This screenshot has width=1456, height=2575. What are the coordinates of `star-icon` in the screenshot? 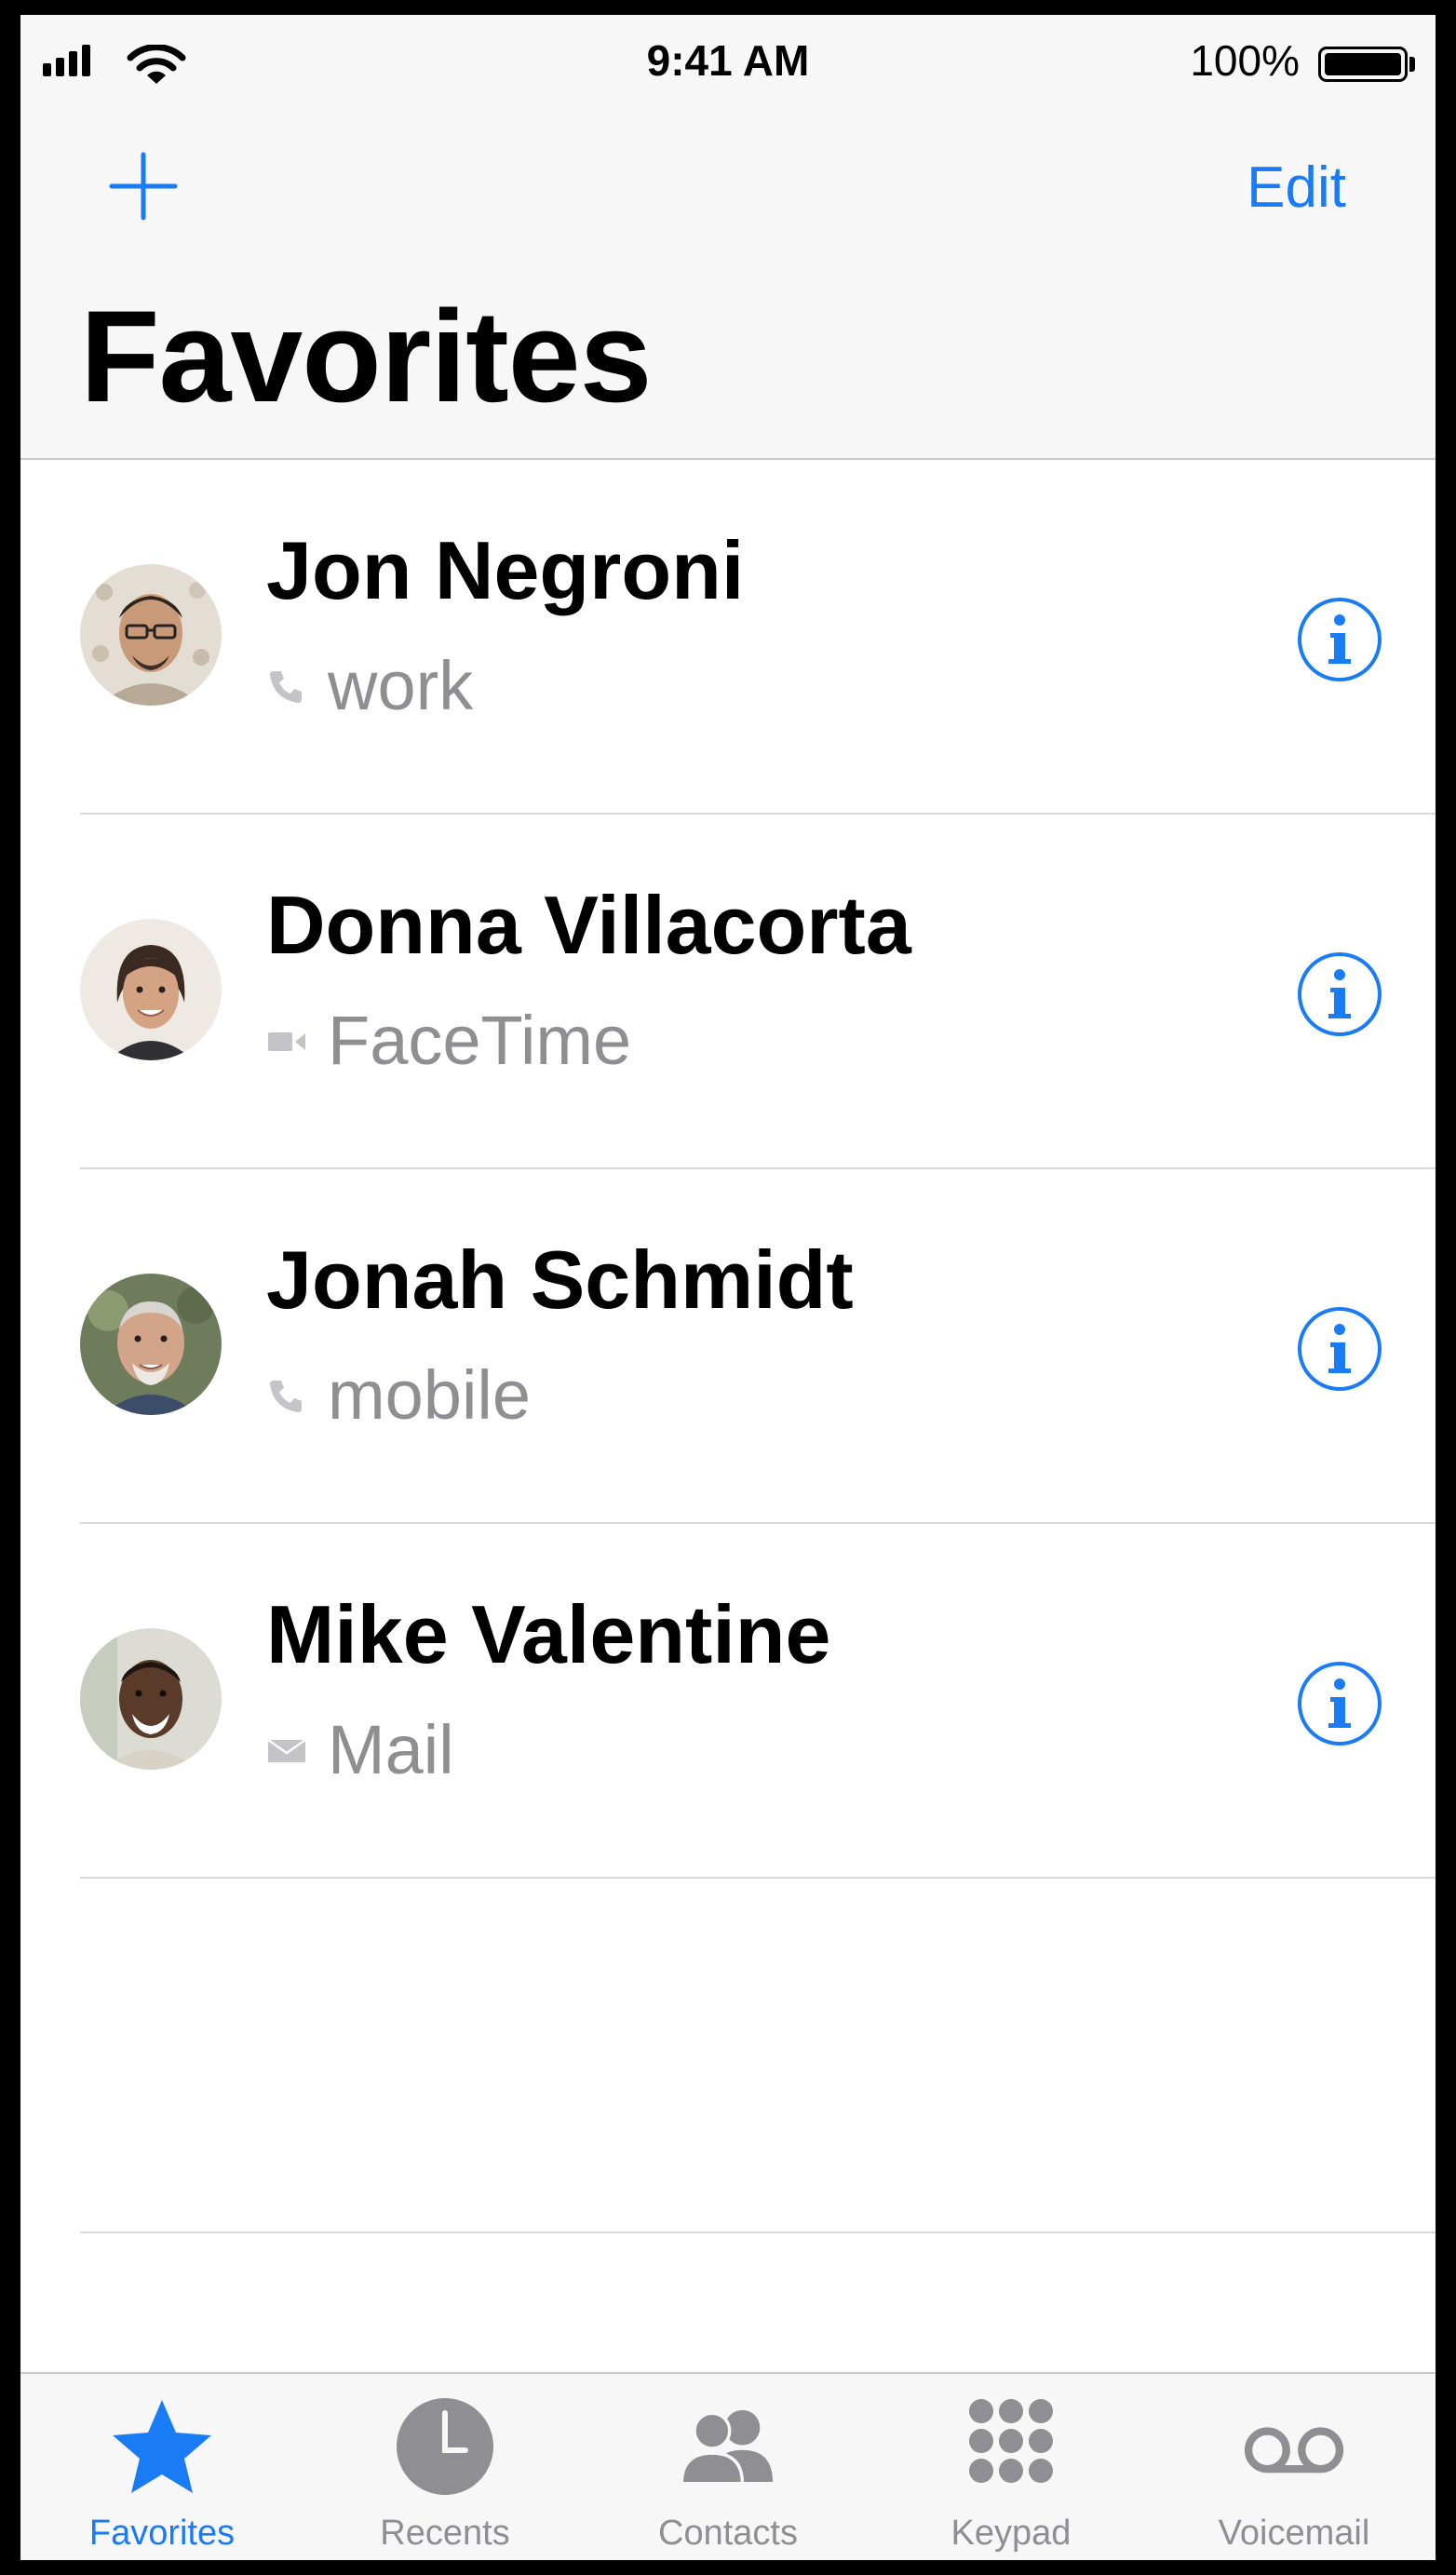 It's located at (162, 2446).